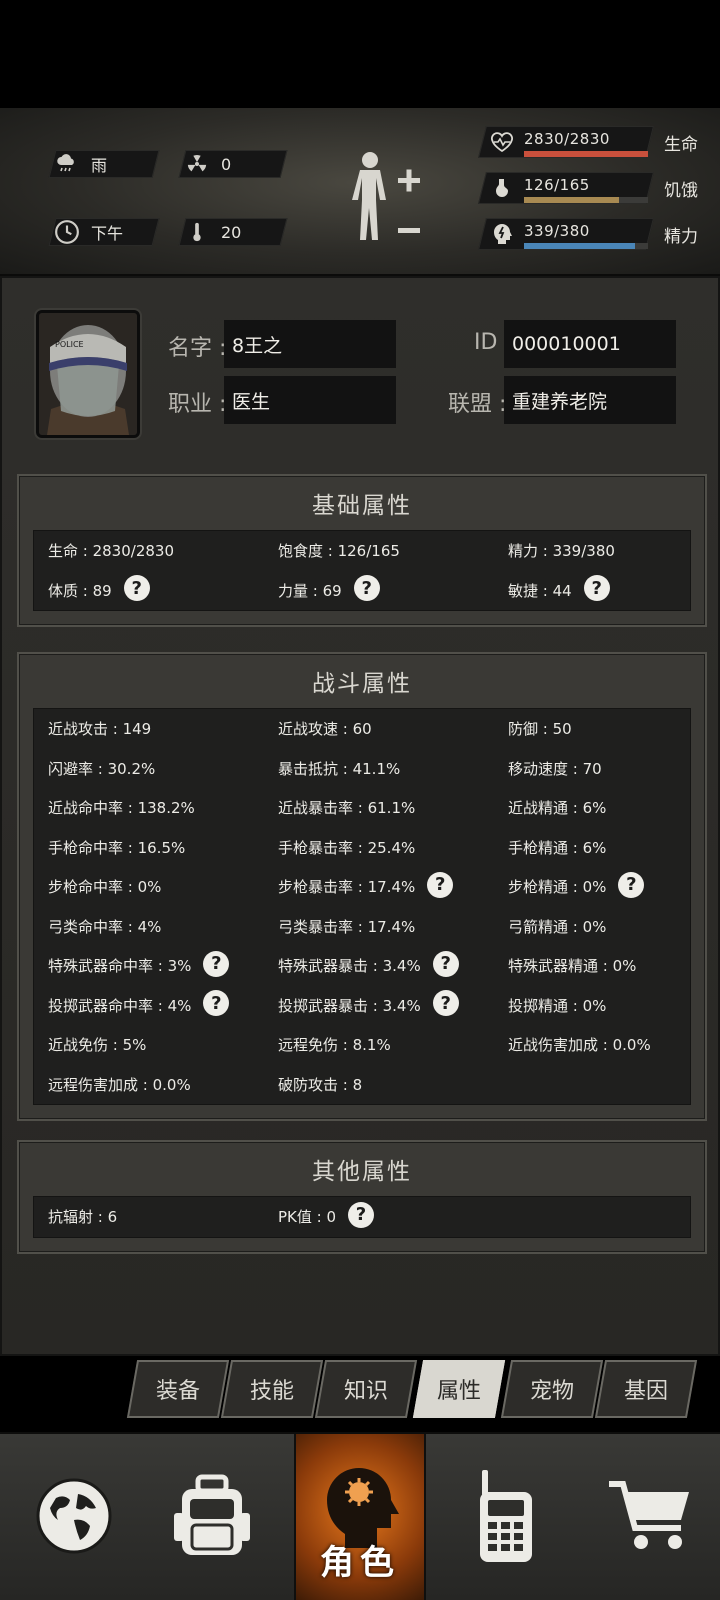 The width and height of the screenshot is (720, 1600). I want to click on health-label: 生命, so click(681, 145).